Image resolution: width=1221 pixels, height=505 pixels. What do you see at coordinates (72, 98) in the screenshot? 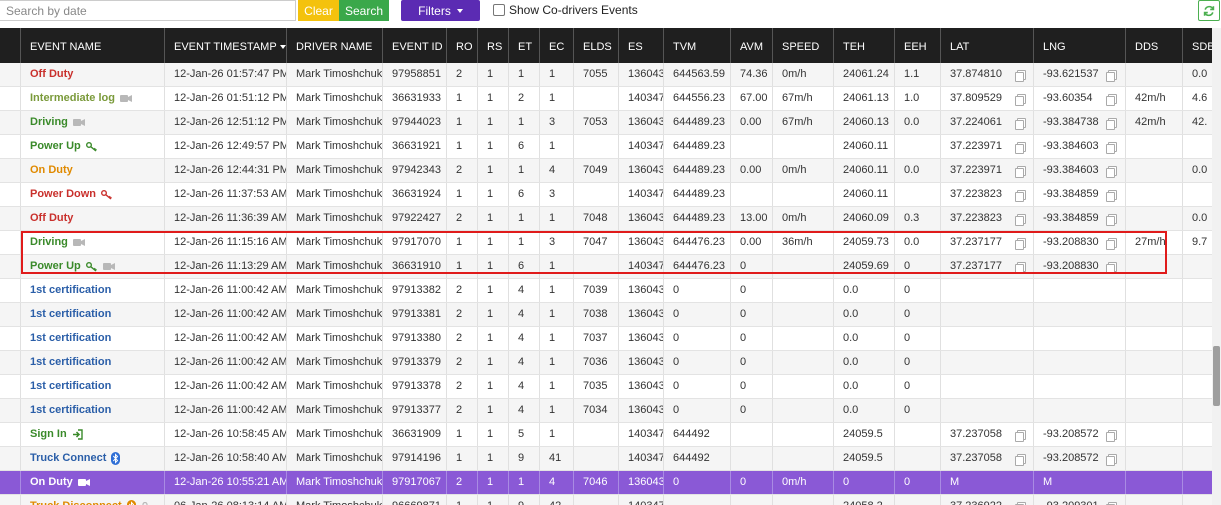
I see `event-name-label: Intermediate log` at bounding box center [72, 98].